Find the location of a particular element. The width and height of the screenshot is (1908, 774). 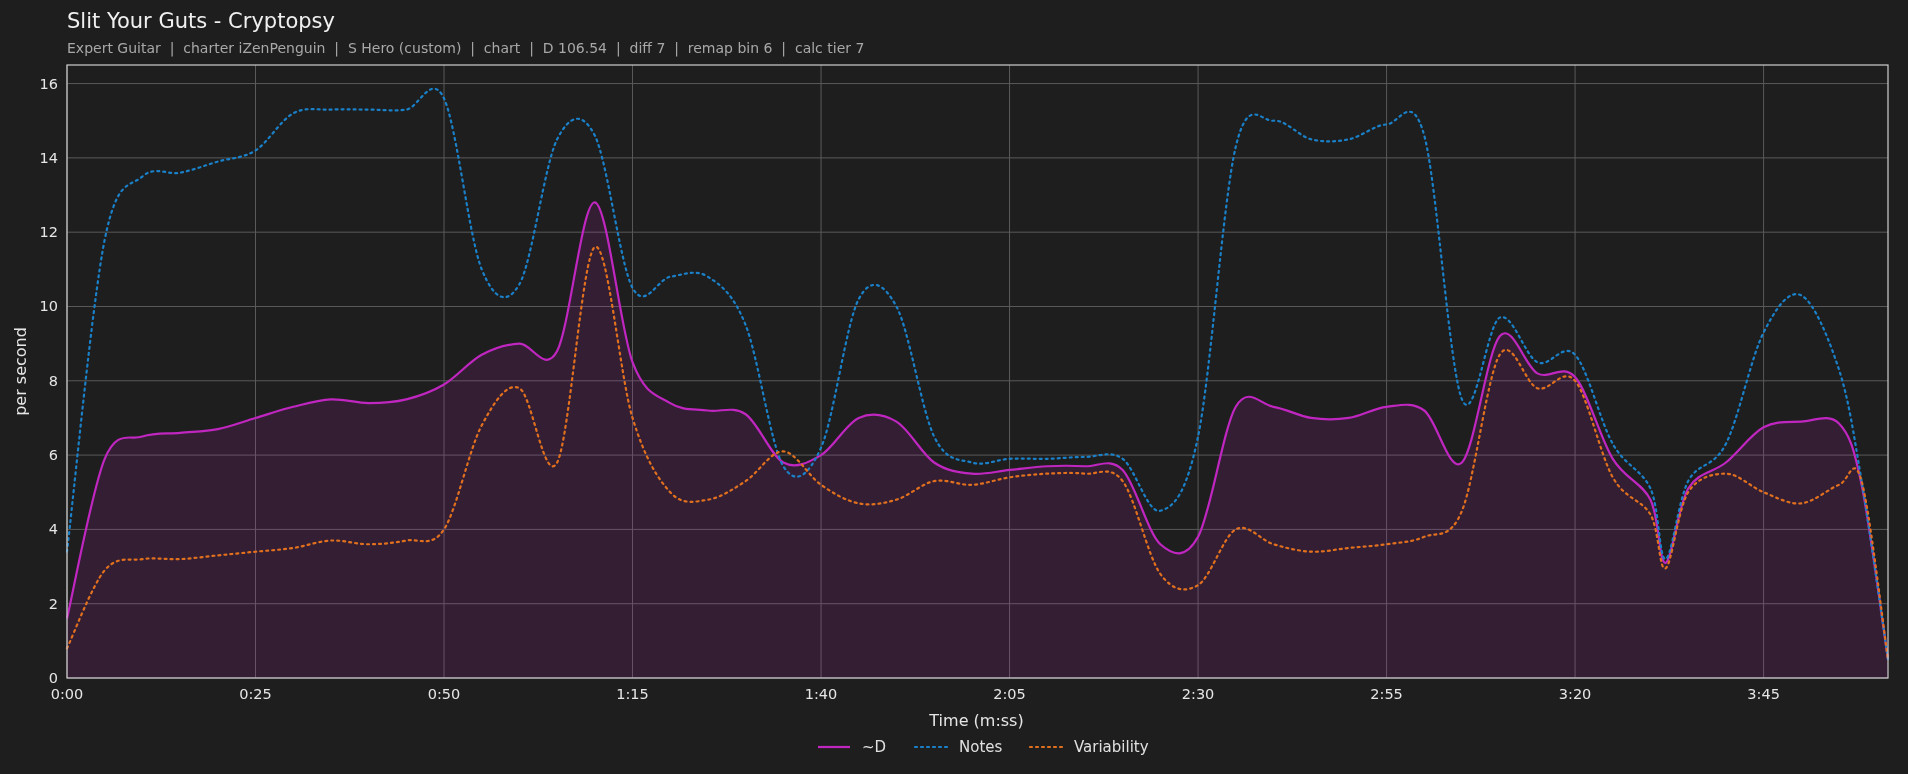

axis-tick-label: 3:45 is located at coordinates (1763, 694).